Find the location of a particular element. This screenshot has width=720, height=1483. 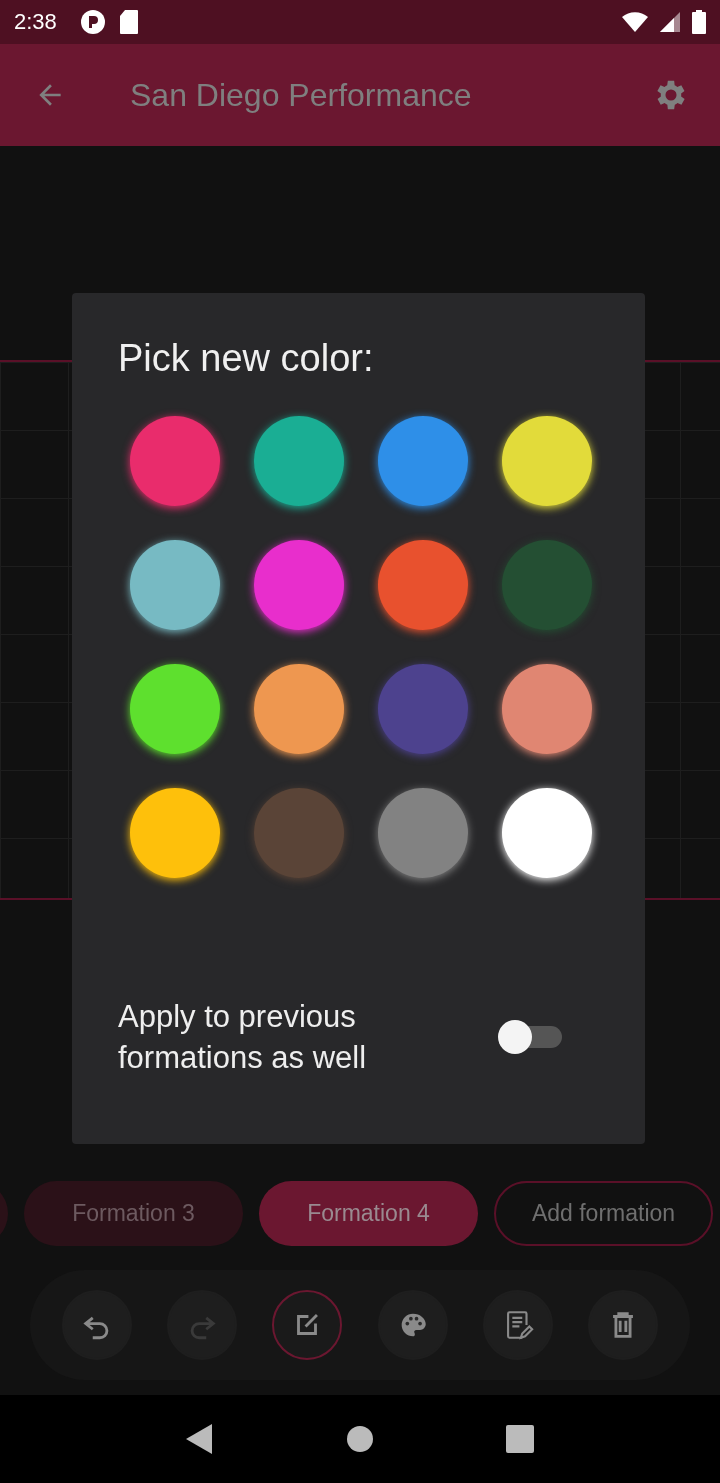

screen-title: San Diego Performance is located at coordinates (301, 95).